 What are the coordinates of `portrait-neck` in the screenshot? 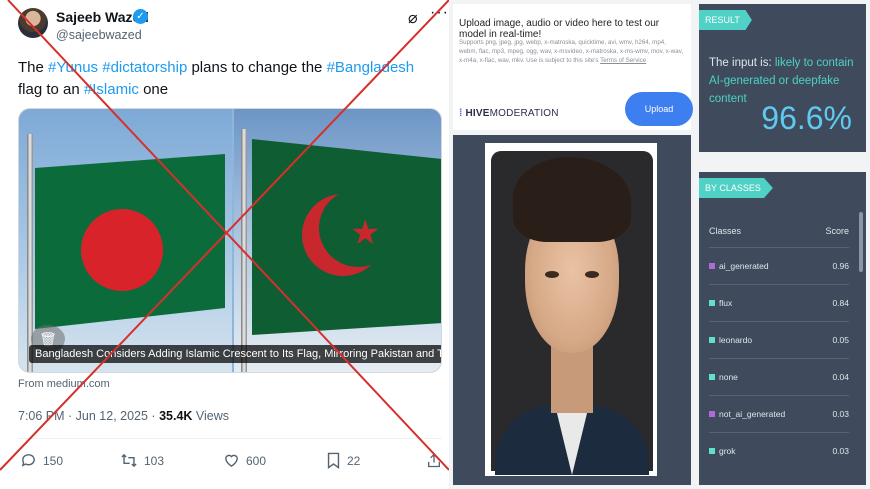 It's located at (572, 378).